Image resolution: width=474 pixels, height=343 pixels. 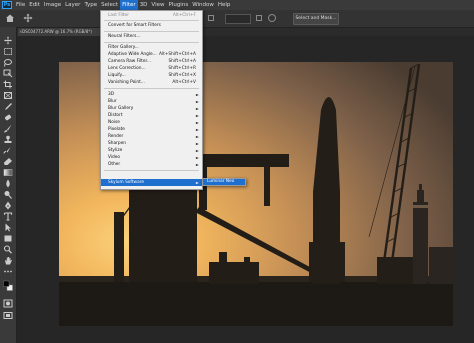 I want to click on pen-tool-icon, so click(x=8, y=205).